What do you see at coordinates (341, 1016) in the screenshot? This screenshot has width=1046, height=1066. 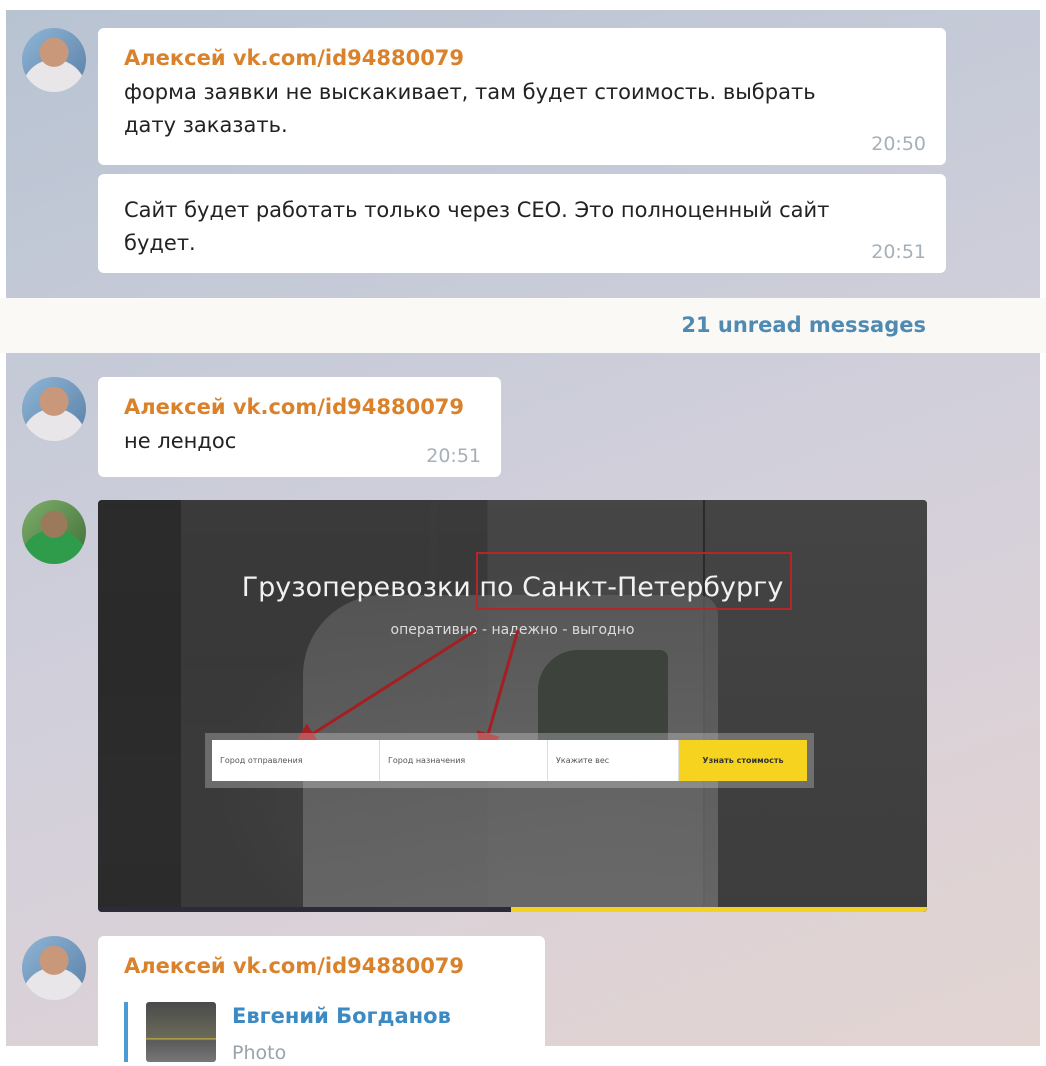 I see `reply-sender-name: Евгений Богданов` at bounding box center [341, 1016].